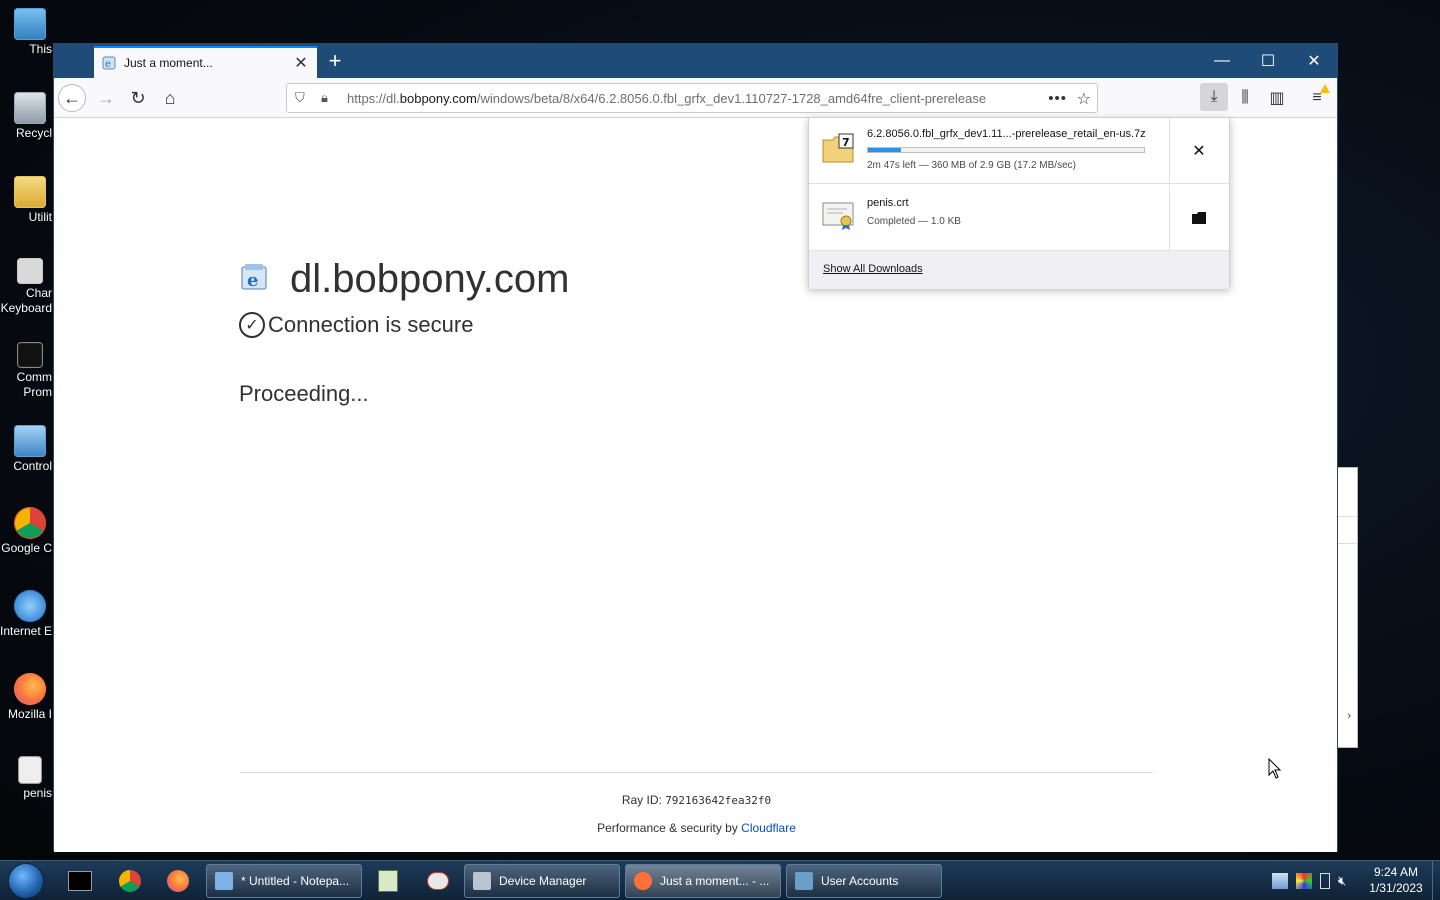 Image resolution: width=1440 pixels, height=900 pixels. Describe the element at coordinates (329, 98) in the screenshot. I see `lock-icon: 🔒︎` at that location.